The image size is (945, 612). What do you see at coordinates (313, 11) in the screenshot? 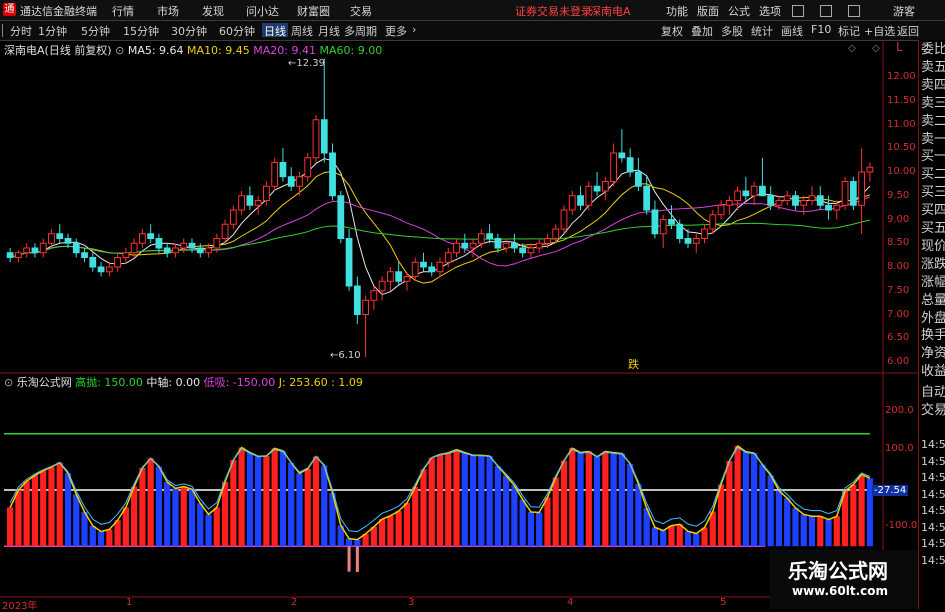
I see `menu-wealth: 财富圈` at bounding box center [313, 11].